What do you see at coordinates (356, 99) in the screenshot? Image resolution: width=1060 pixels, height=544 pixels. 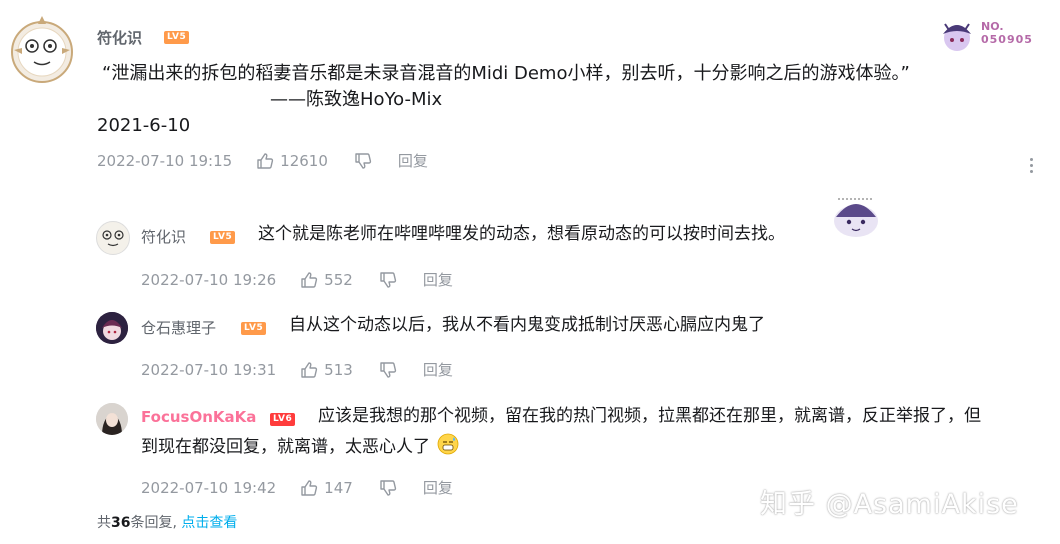 I see `main-comment-attribution: ——陈致逸HoYo-Mix` at bounding box center [356, 99].